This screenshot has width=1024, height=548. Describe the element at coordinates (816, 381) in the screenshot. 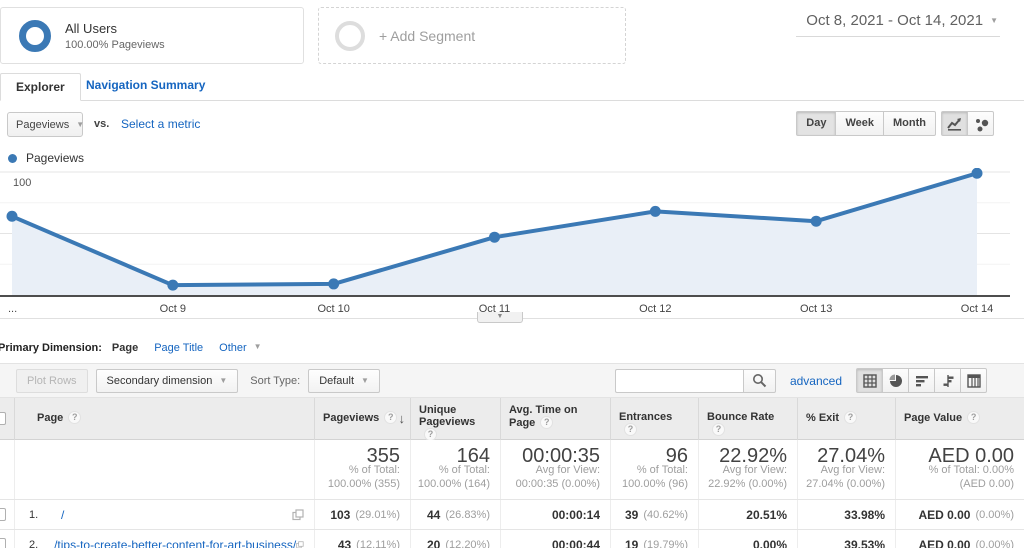

I see `advanced-search-link: advanced` at that location.